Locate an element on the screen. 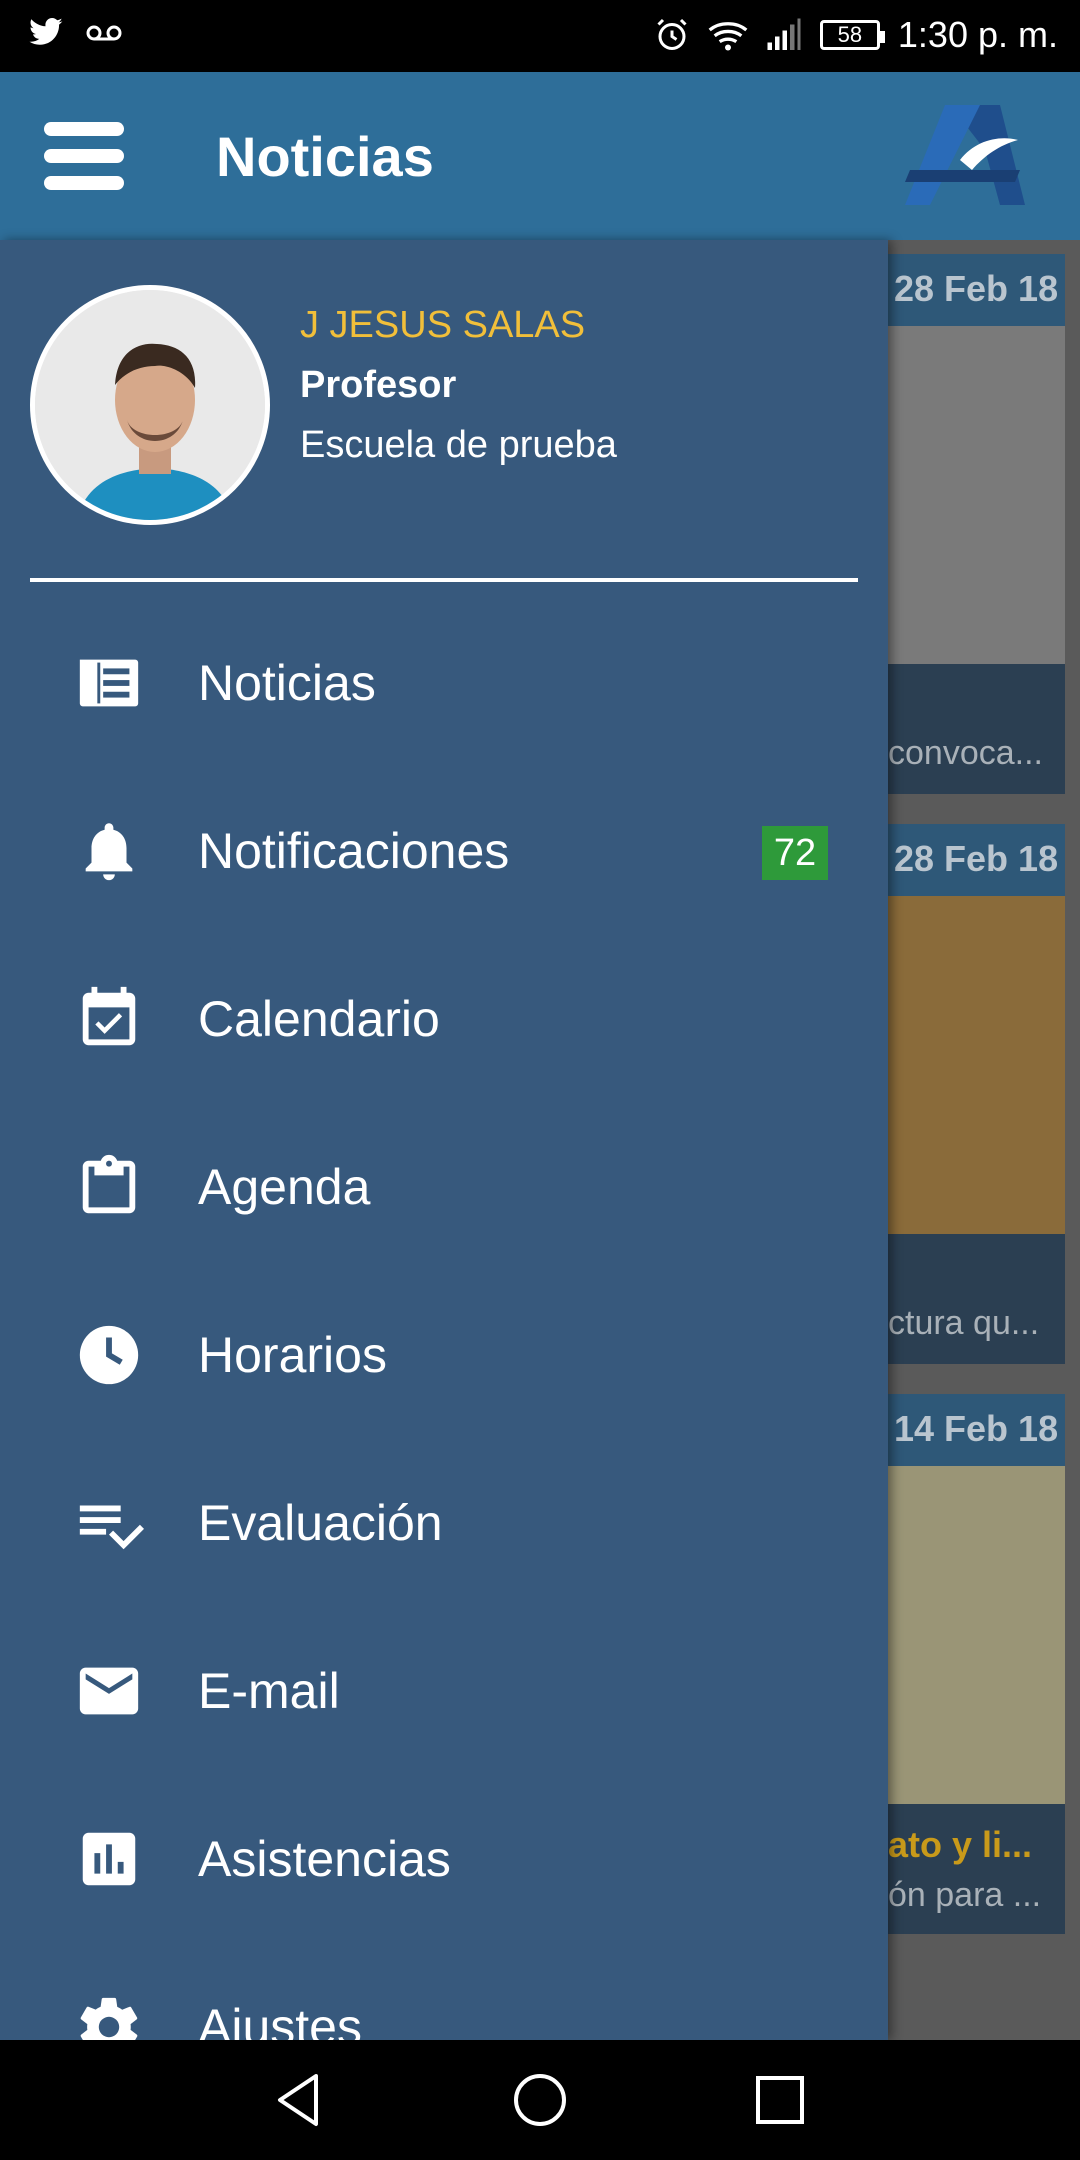 This screenshot has width=1080, height=2160. drawer-item-horarios: Horarios is located at coordinates (444, 1354).